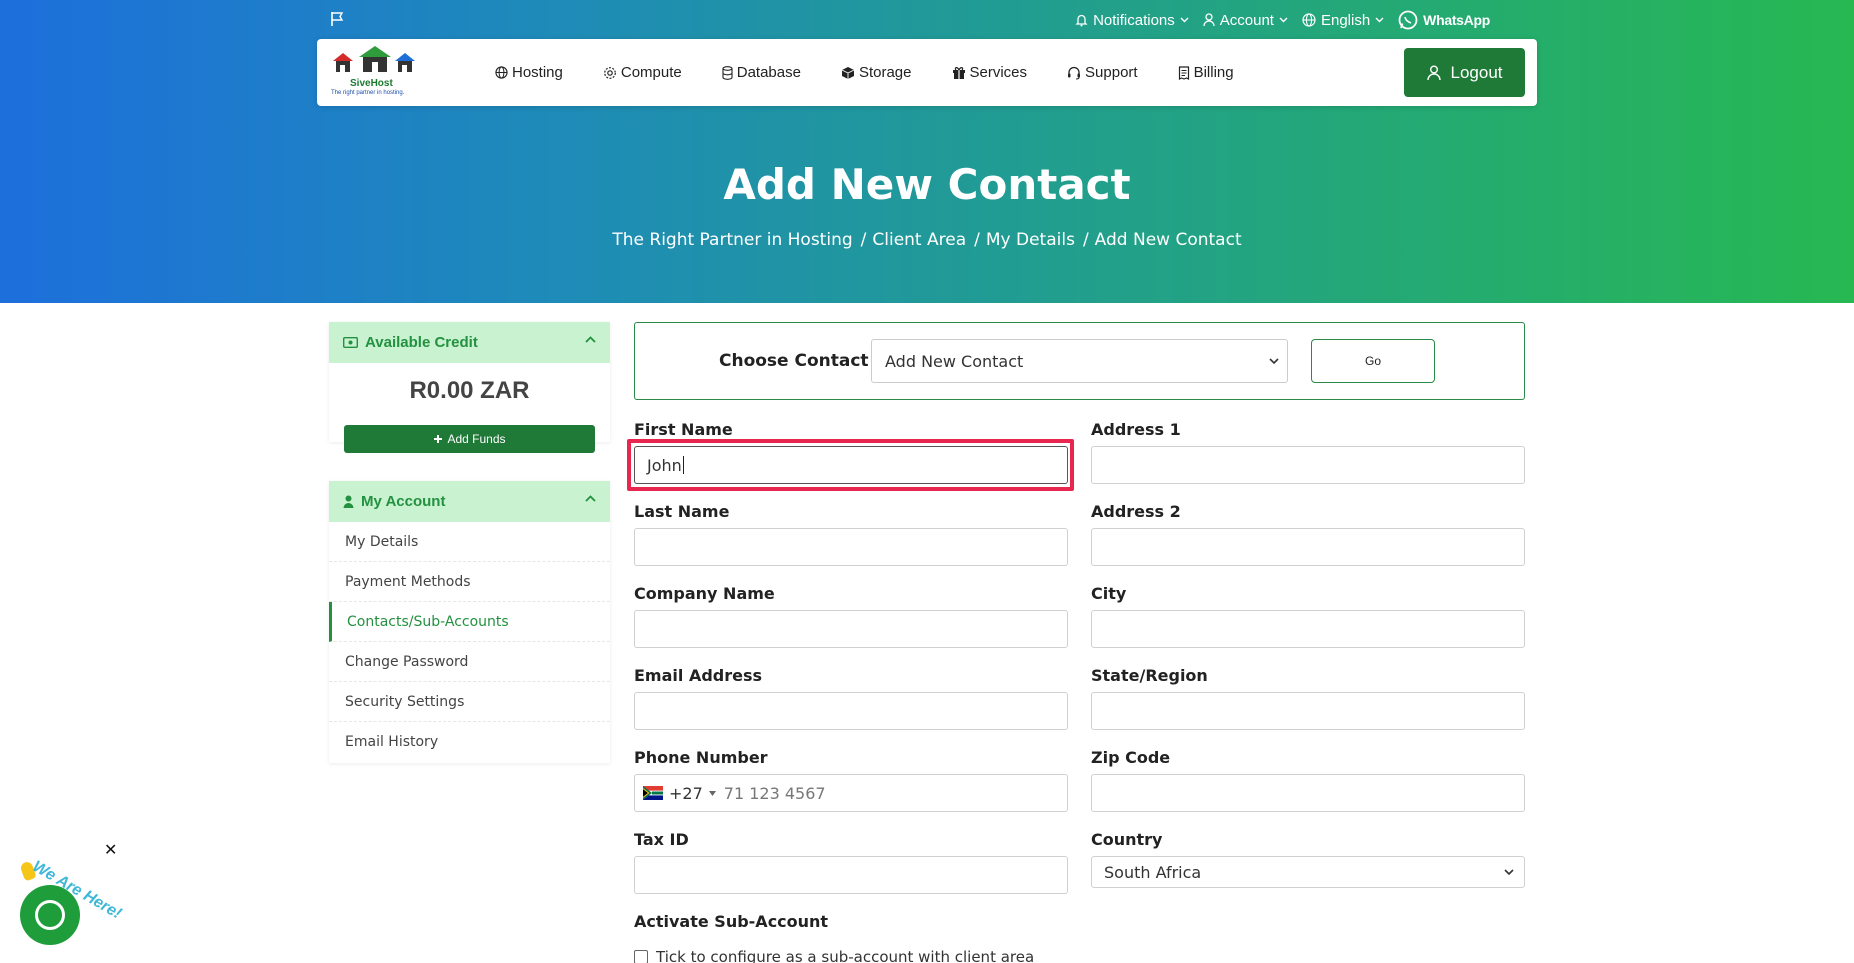  I want to click on whatsapp-label: WhatsApp, so click(1456, 20).